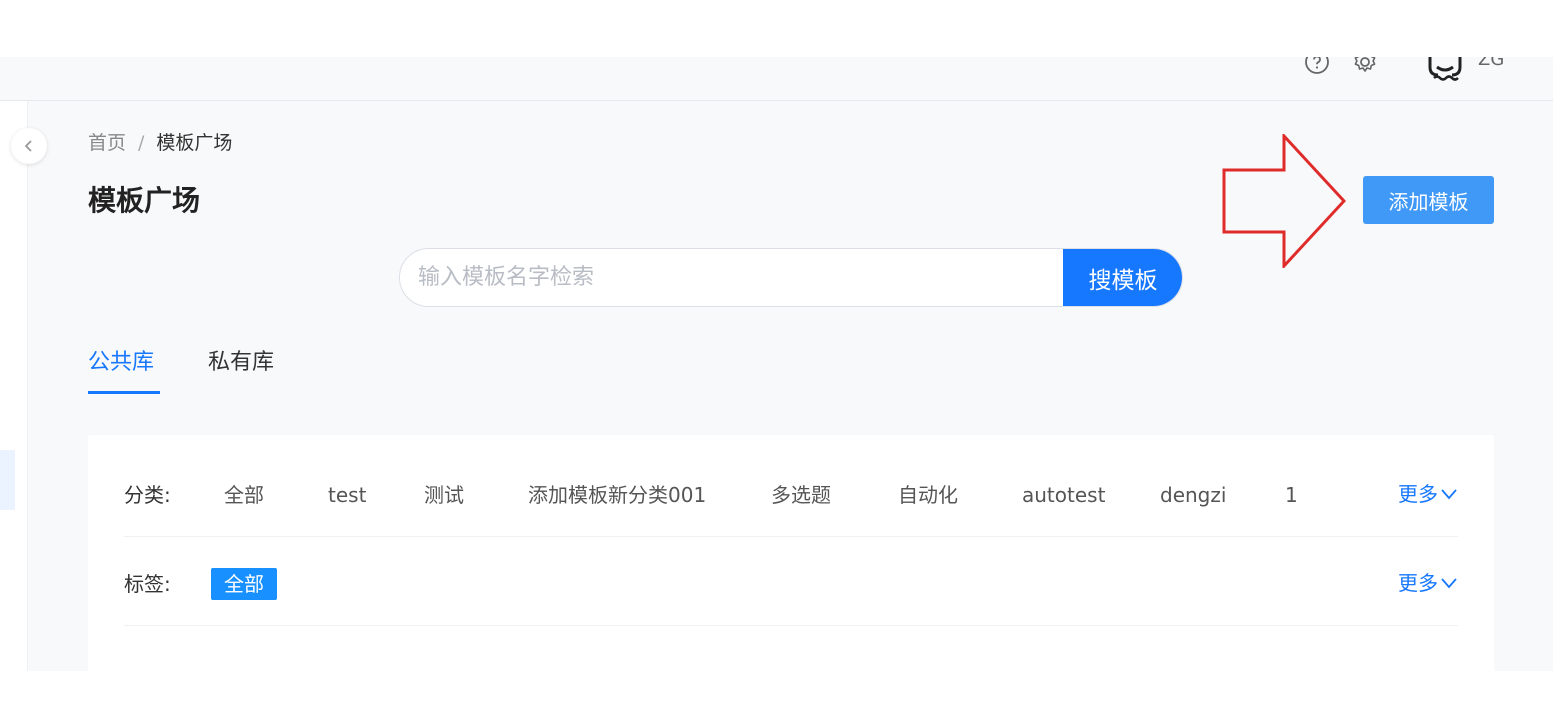 This screenshot has width=1553, height=711. What do you see at coordinates (1317, 66) in the screenshot?
I see `help-icon` at bounding box center [1317, 66].